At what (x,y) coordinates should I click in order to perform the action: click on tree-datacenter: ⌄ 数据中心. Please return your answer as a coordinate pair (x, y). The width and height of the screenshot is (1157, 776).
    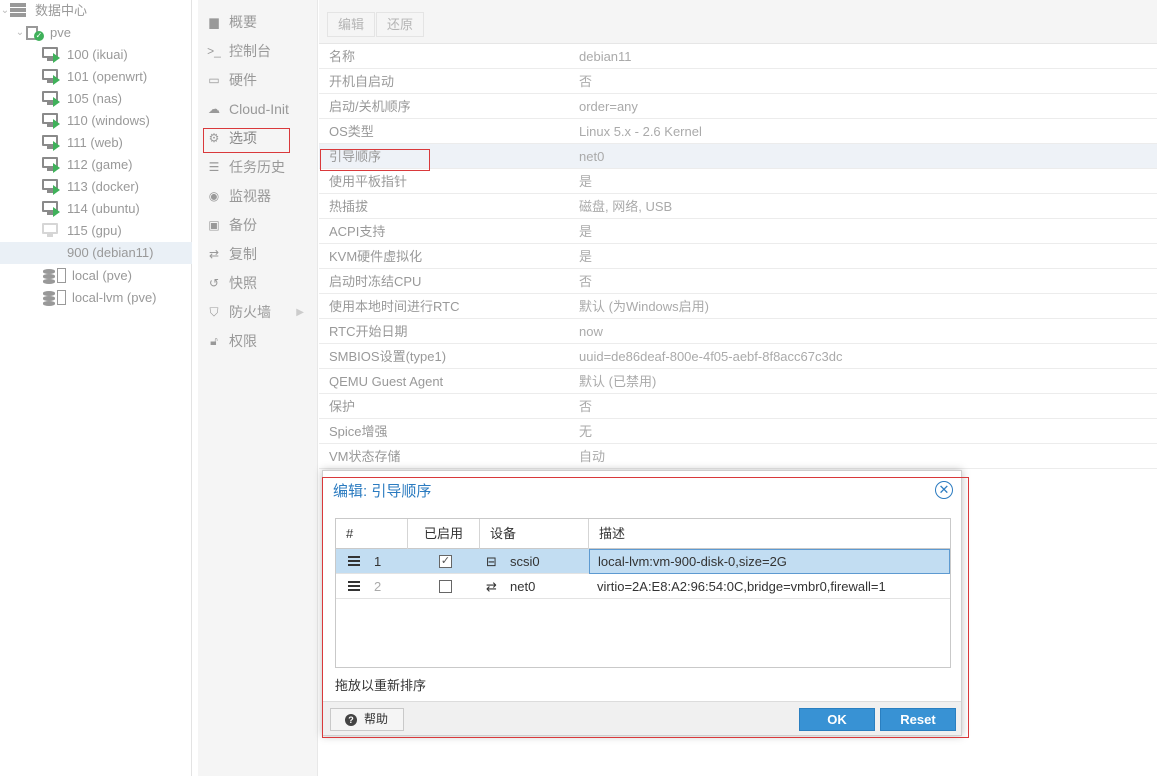
    Looking at the image, I should click on (96, 11).